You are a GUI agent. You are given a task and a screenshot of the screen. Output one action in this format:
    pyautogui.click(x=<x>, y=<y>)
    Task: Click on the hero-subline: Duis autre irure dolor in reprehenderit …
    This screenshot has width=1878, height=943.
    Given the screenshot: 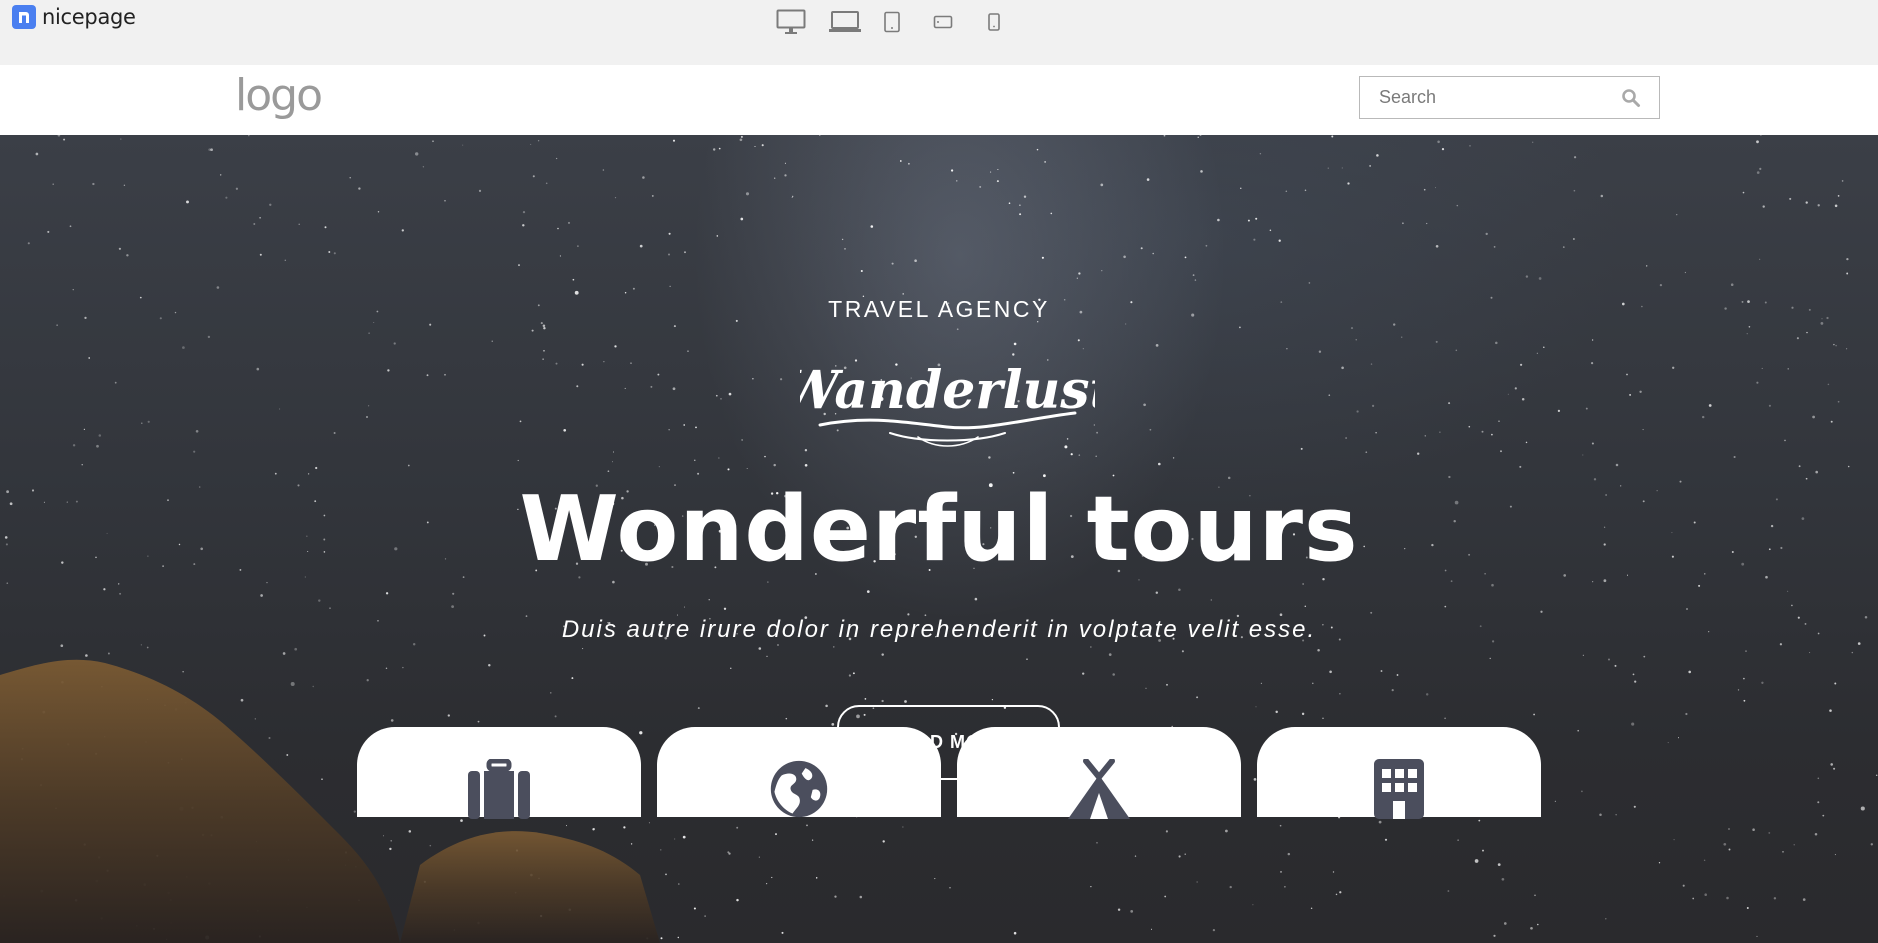 What is the action you would take?
    pyautogui.click(x=939, y=629)
    